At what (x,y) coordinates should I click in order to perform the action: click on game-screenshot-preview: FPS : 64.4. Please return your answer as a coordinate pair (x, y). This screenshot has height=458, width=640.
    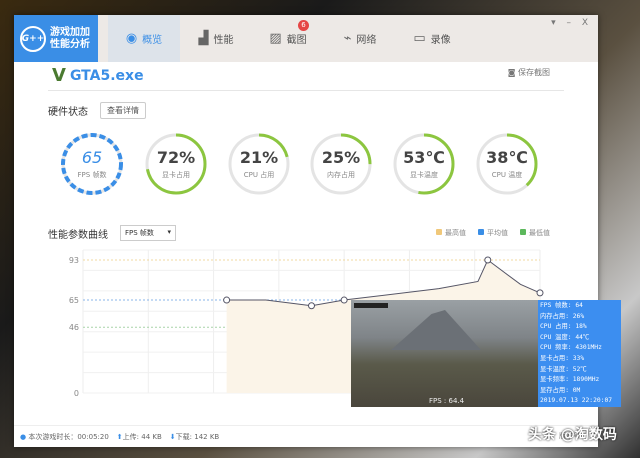
    Looking at the image, I should click on (444, 353).